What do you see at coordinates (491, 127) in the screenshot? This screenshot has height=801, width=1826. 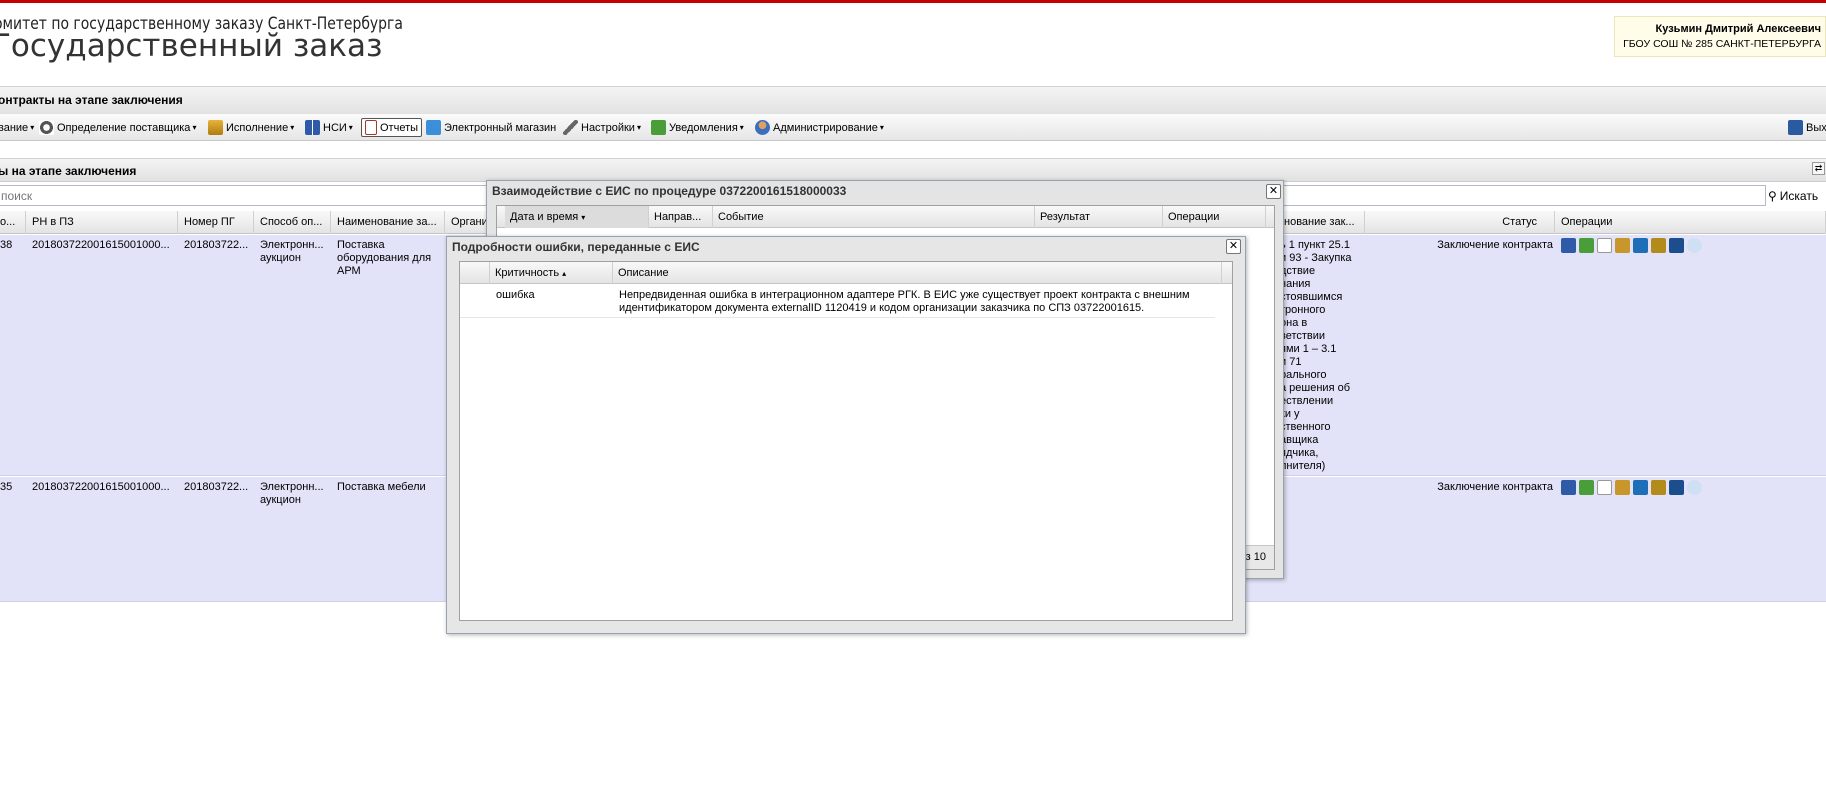 I see `menu-item-e-shop: Электронный магазин` at bounding box center [491, 127].